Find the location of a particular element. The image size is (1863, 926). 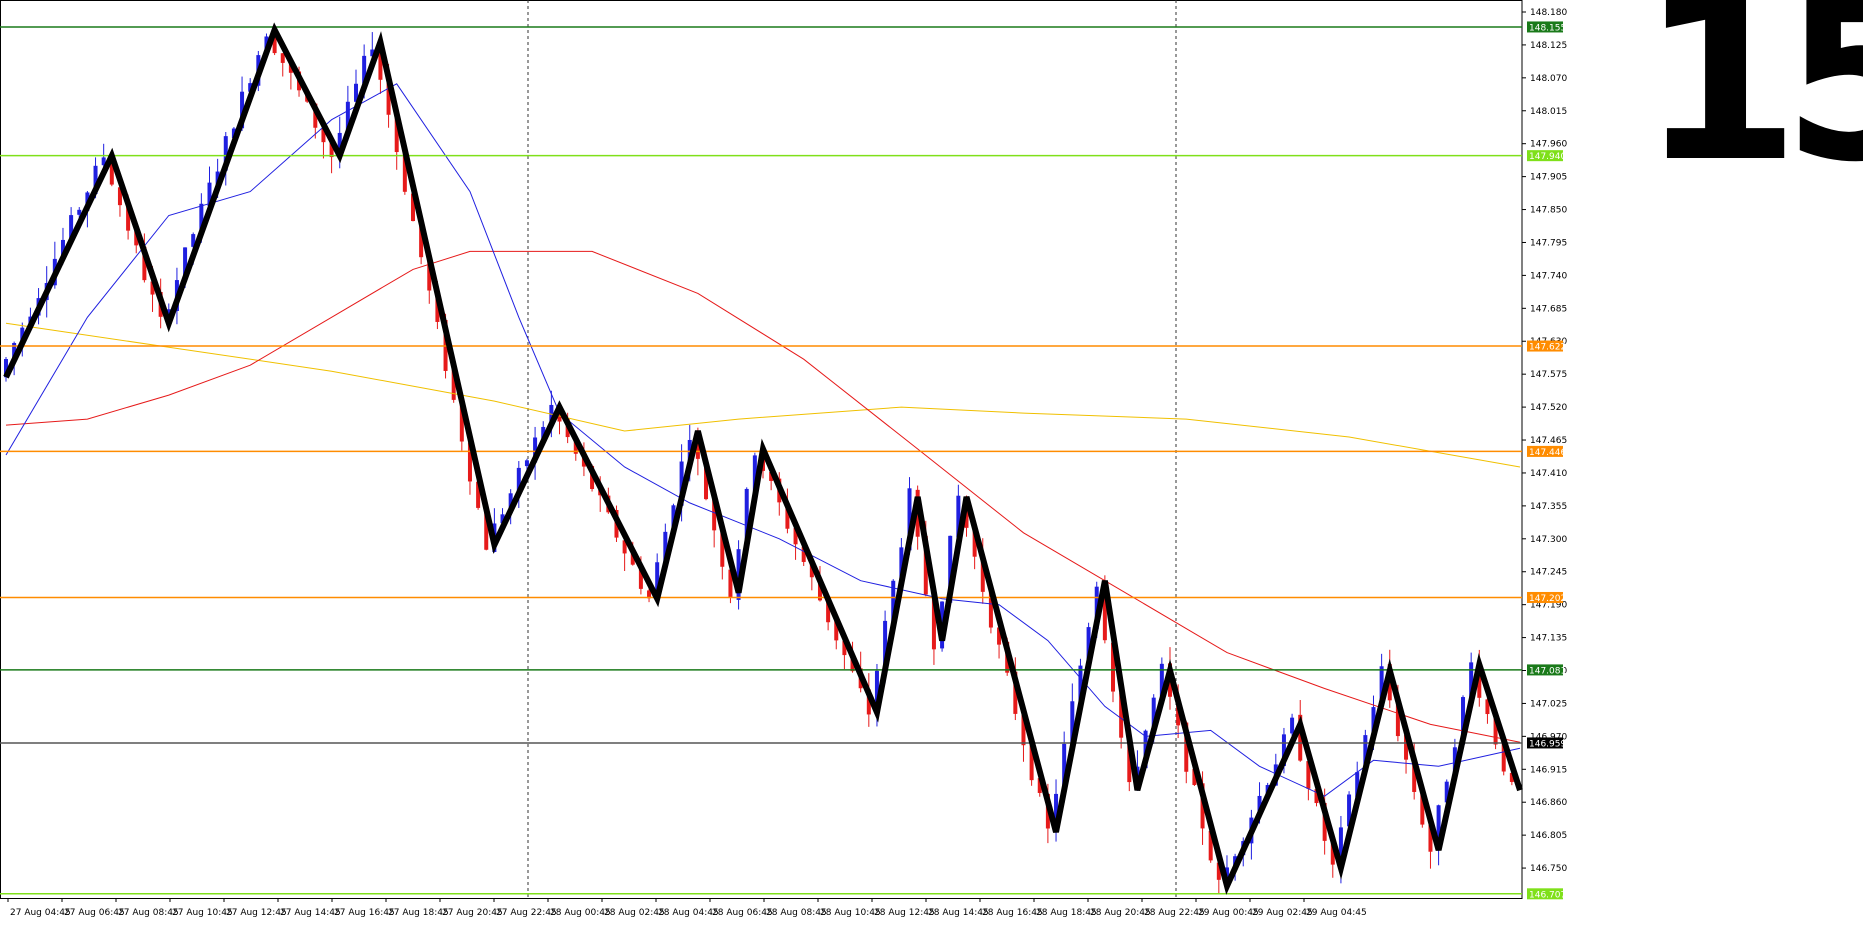

time-tick-label: 28 Aug 14:45 is located at coordinates (958, 913).